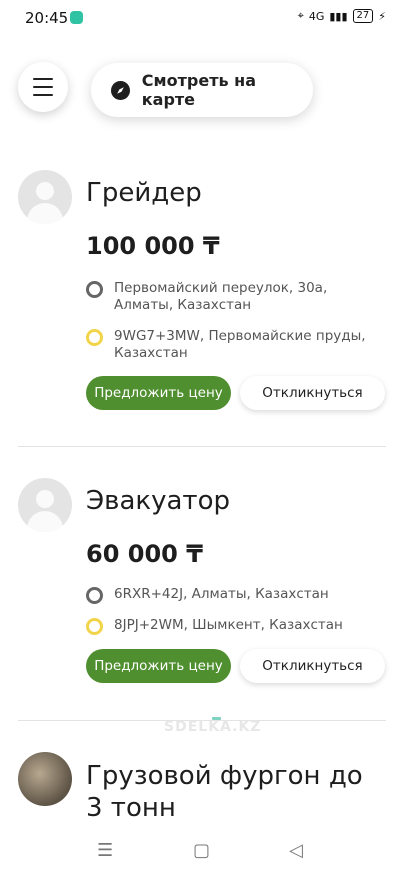  Describe the element at coordinates (382, 16) in the screenshot. I see `charging-icon: ⚡` at that location.